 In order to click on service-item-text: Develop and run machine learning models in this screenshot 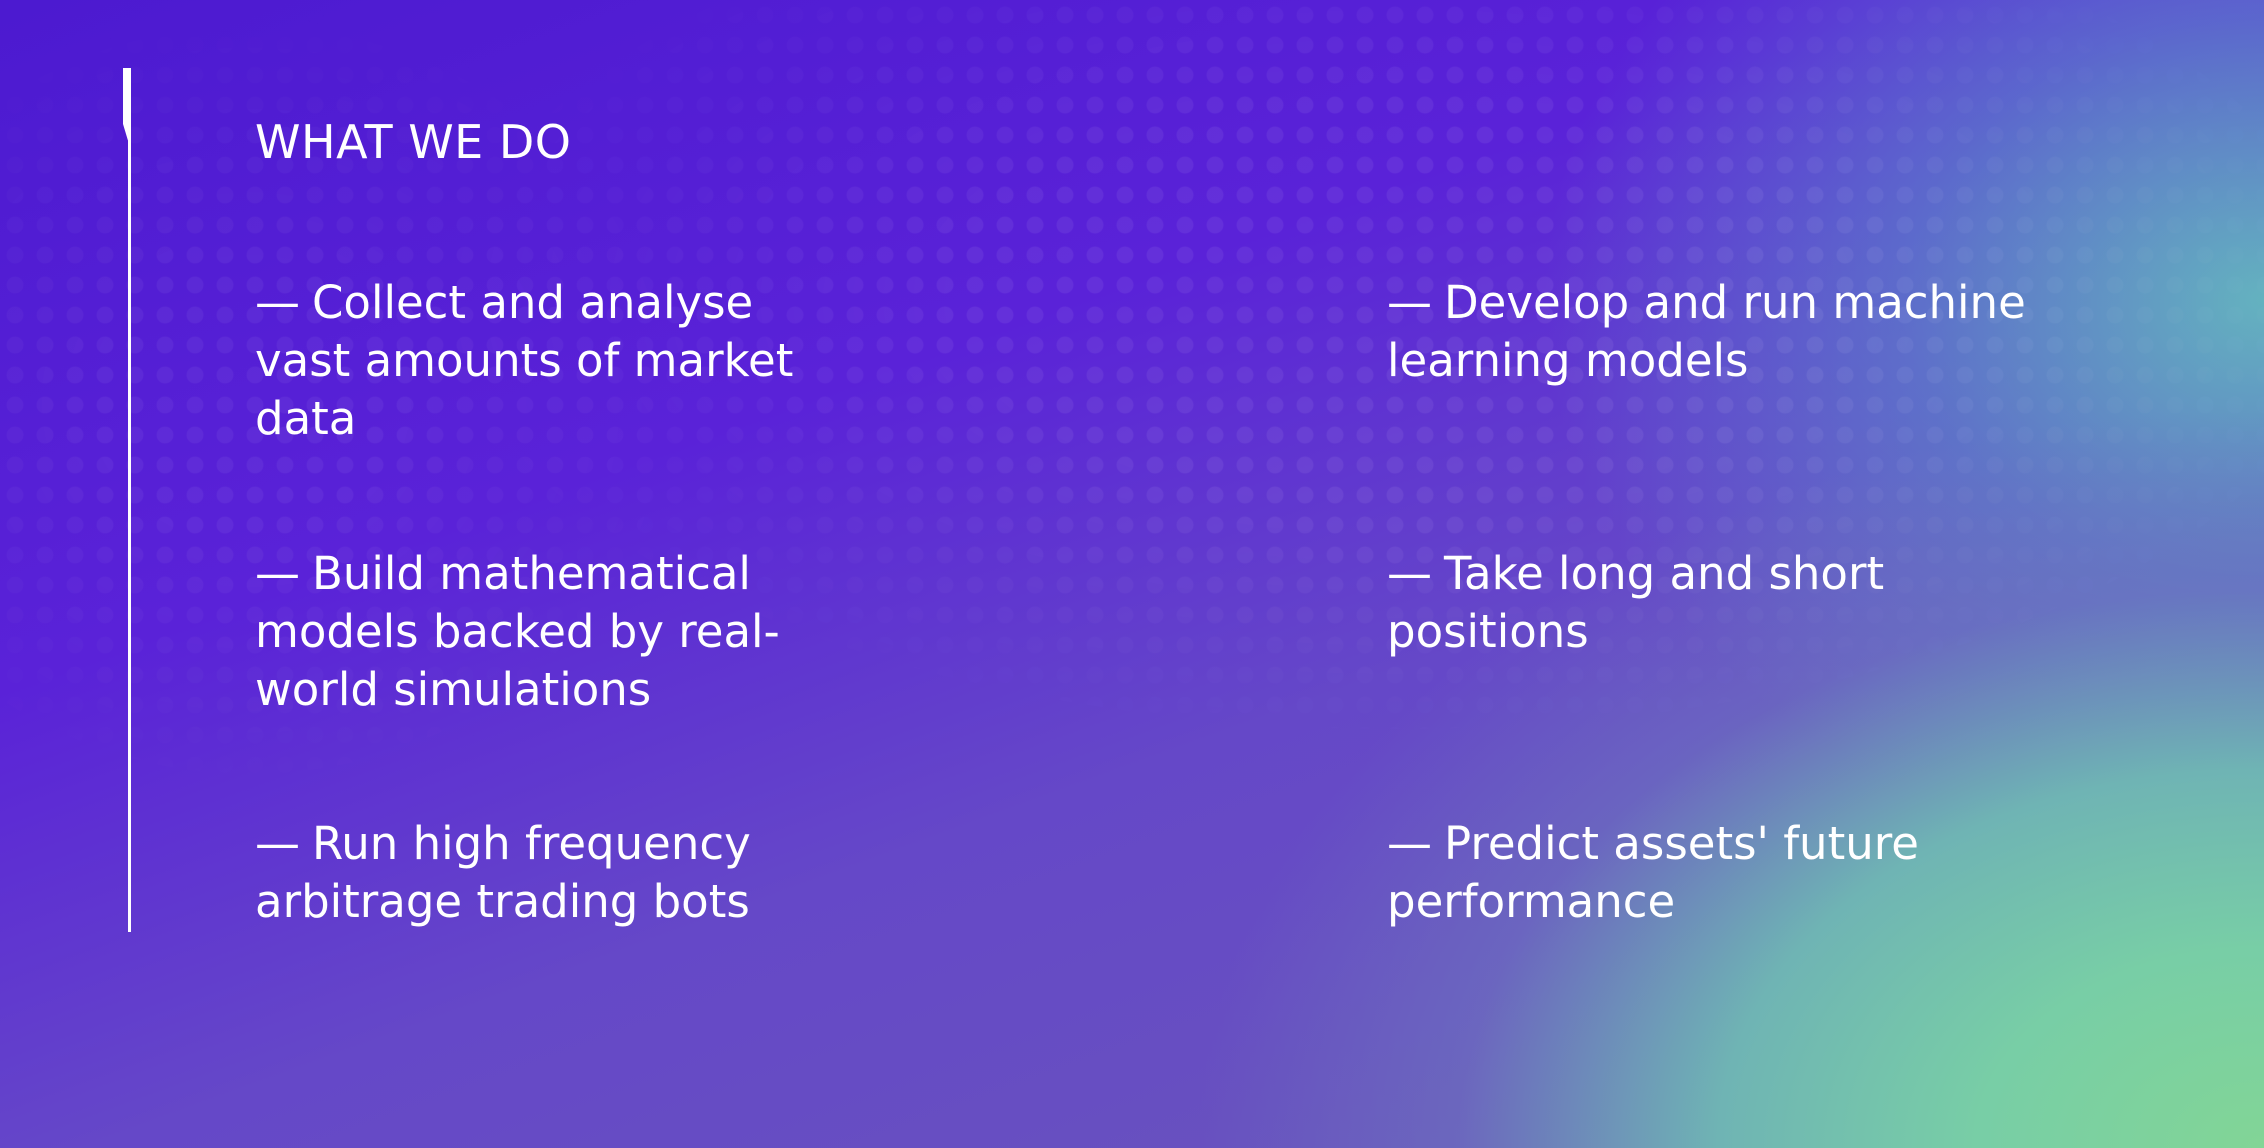, I will do `click(1706, 331)`.